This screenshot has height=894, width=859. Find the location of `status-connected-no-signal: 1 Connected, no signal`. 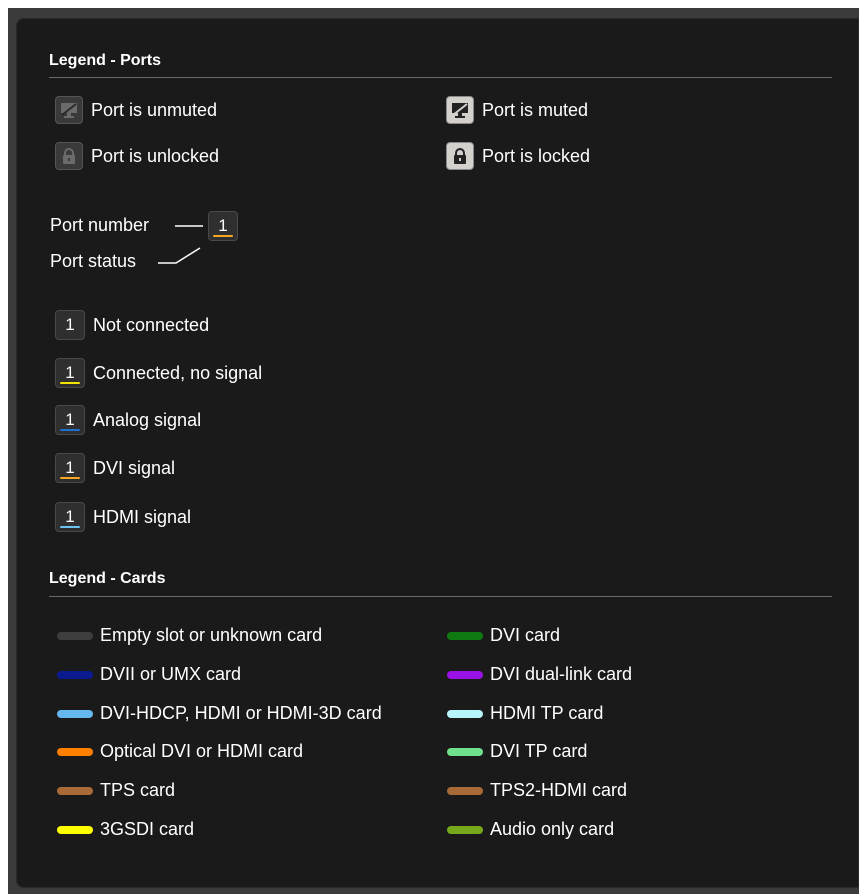

status-connected-no-signal: 1 Connected, no signal is located at coordinates (158, 373).